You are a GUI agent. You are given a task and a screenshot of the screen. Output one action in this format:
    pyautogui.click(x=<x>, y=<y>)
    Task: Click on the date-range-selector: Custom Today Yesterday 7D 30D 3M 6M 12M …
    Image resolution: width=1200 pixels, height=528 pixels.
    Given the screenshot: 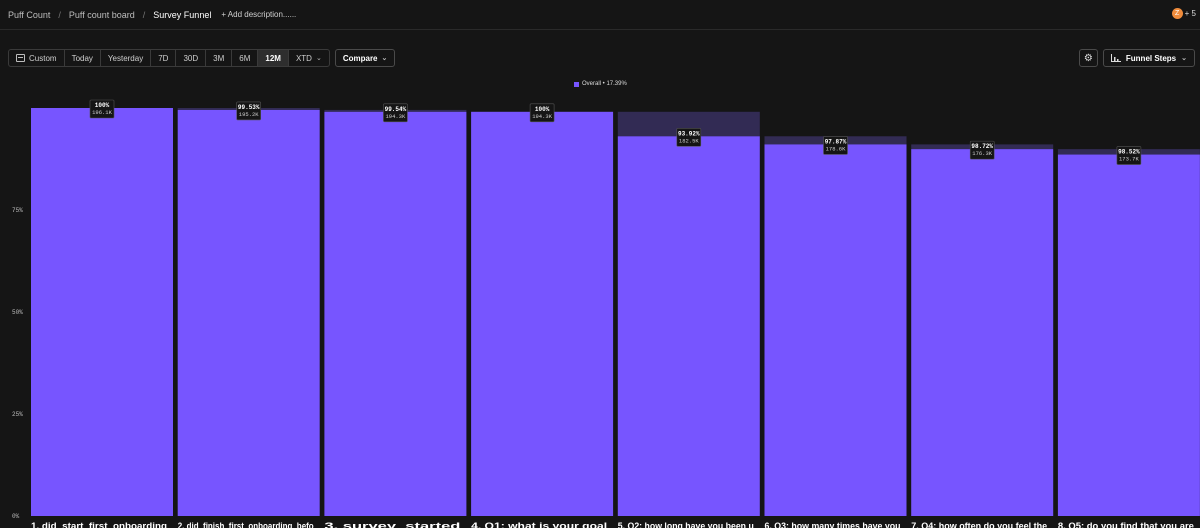 What is the action you would take?
    pyautogui.click(x=169, y=58)
    